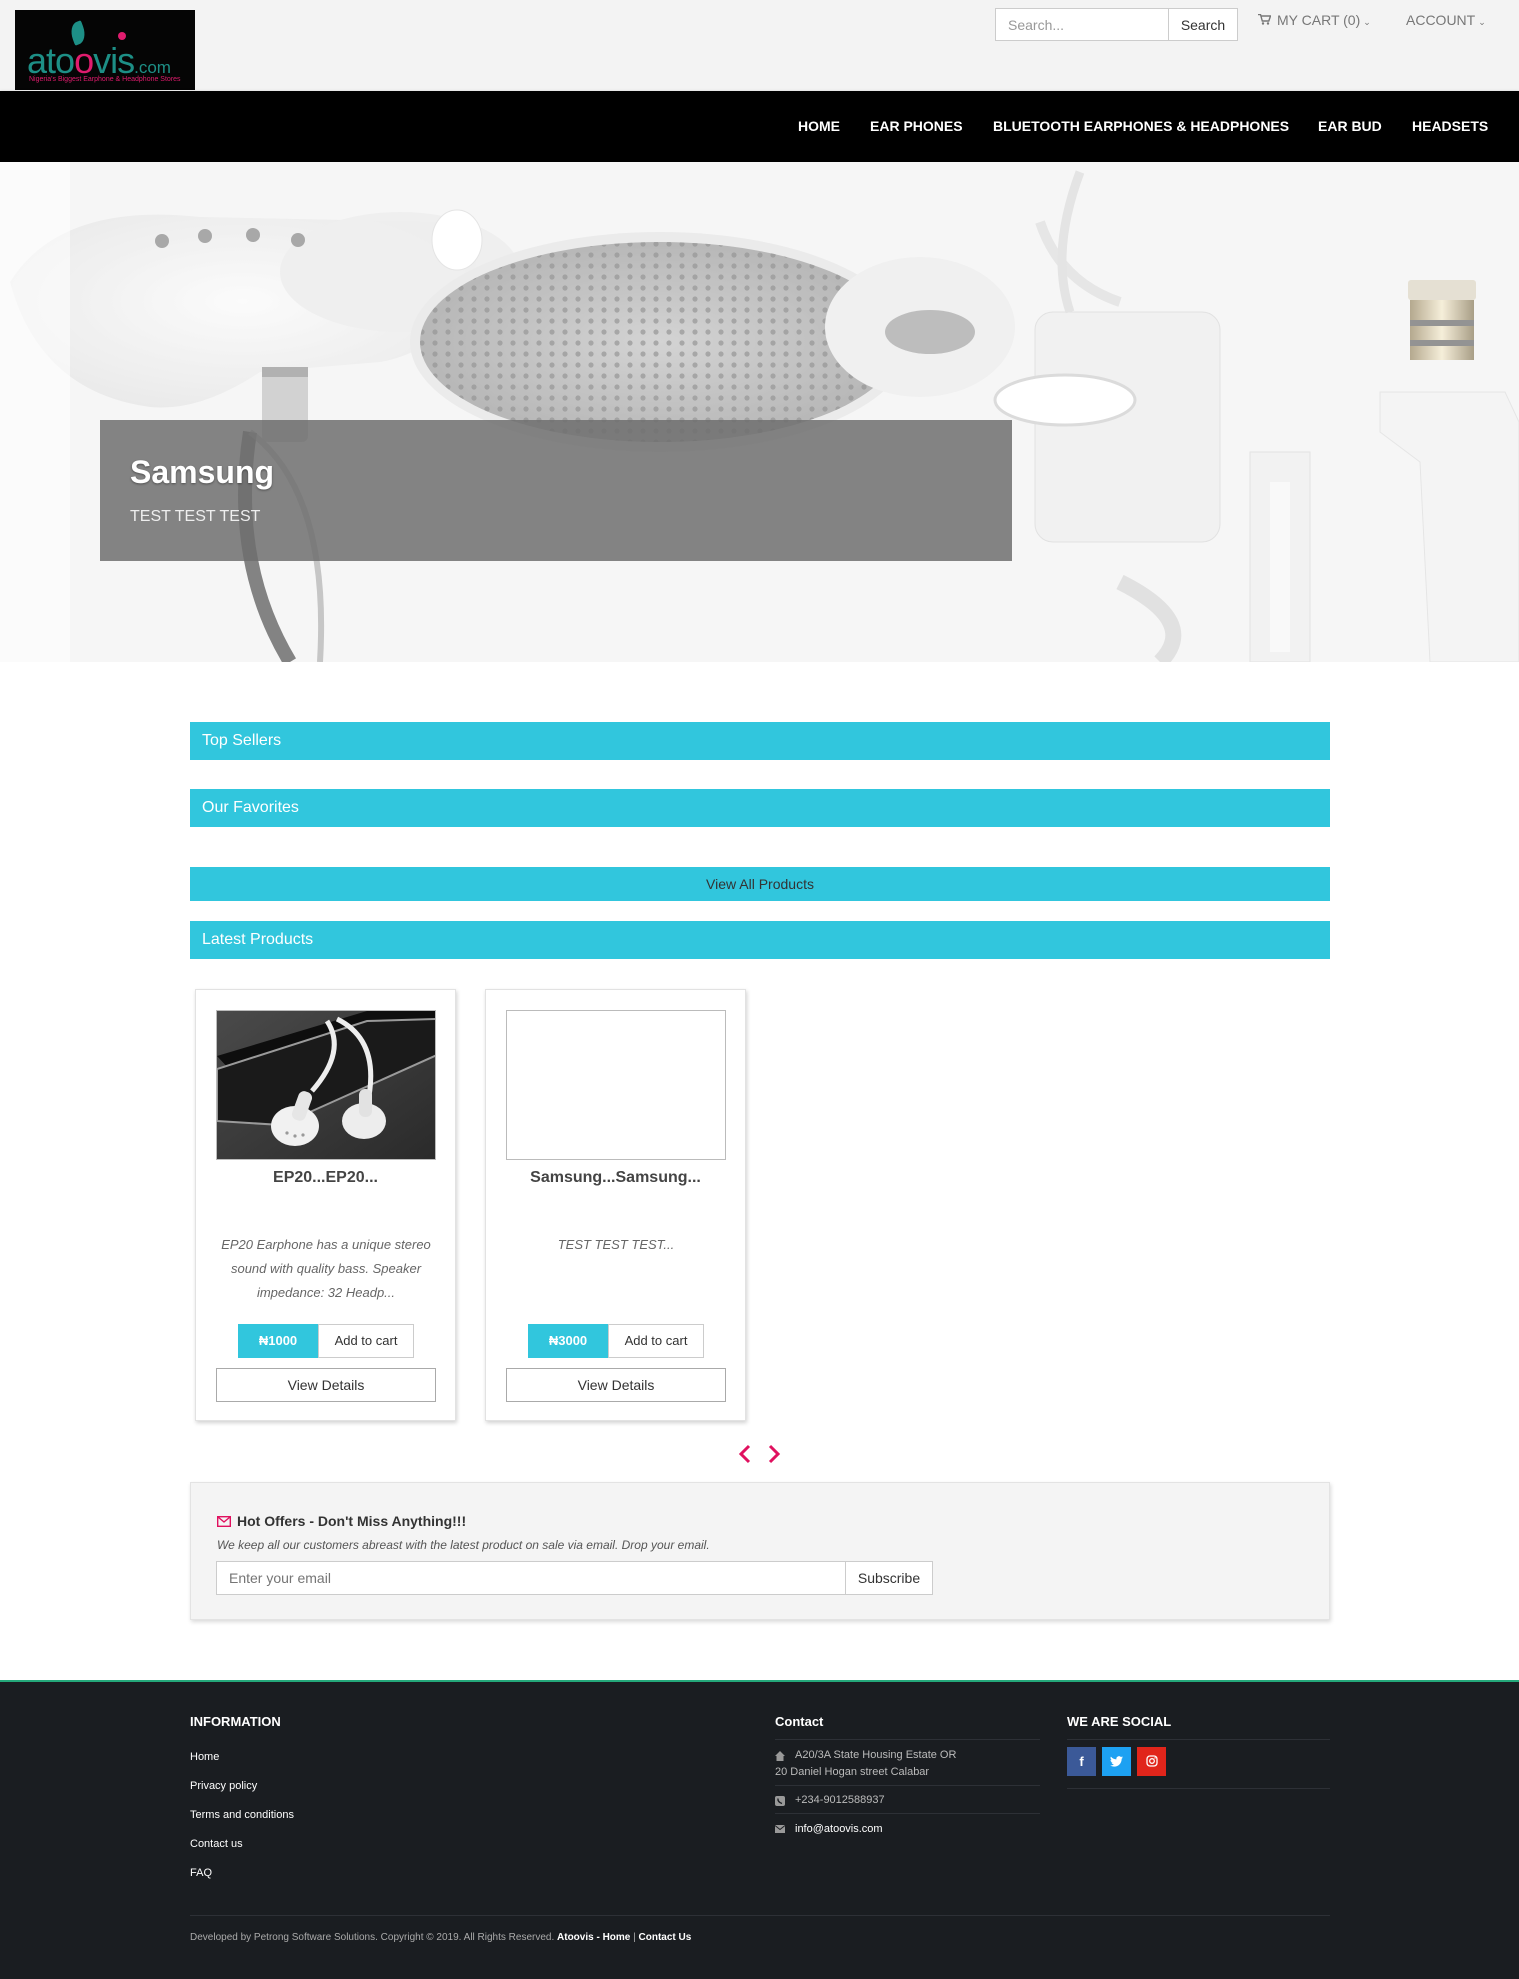  I want to click on logo-dot, so click(122, 36).